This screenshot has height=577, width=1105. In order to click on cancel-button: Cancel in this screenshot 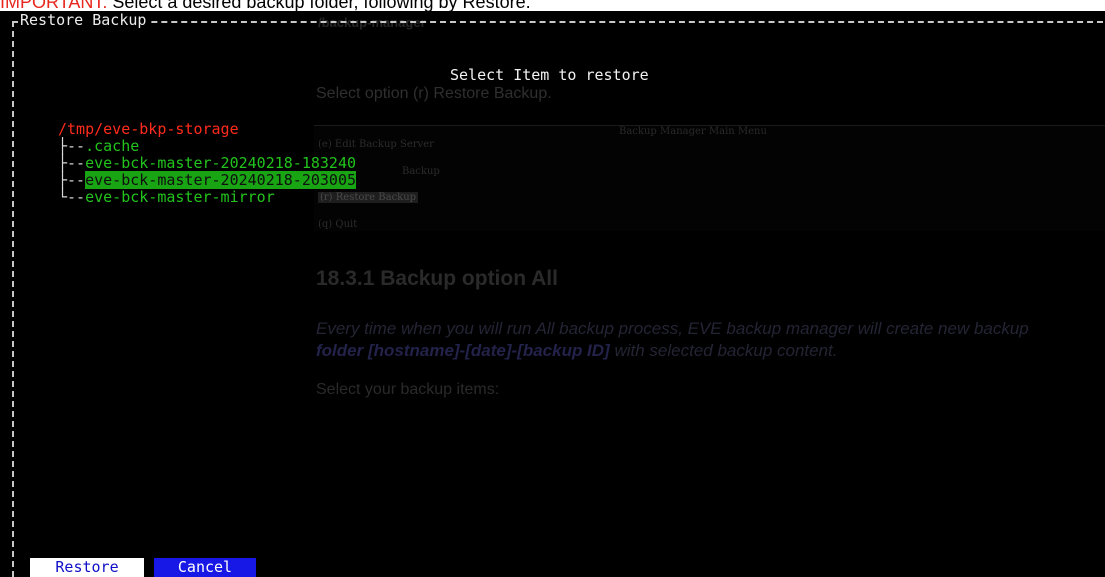, I will do `click(205, 567)`.